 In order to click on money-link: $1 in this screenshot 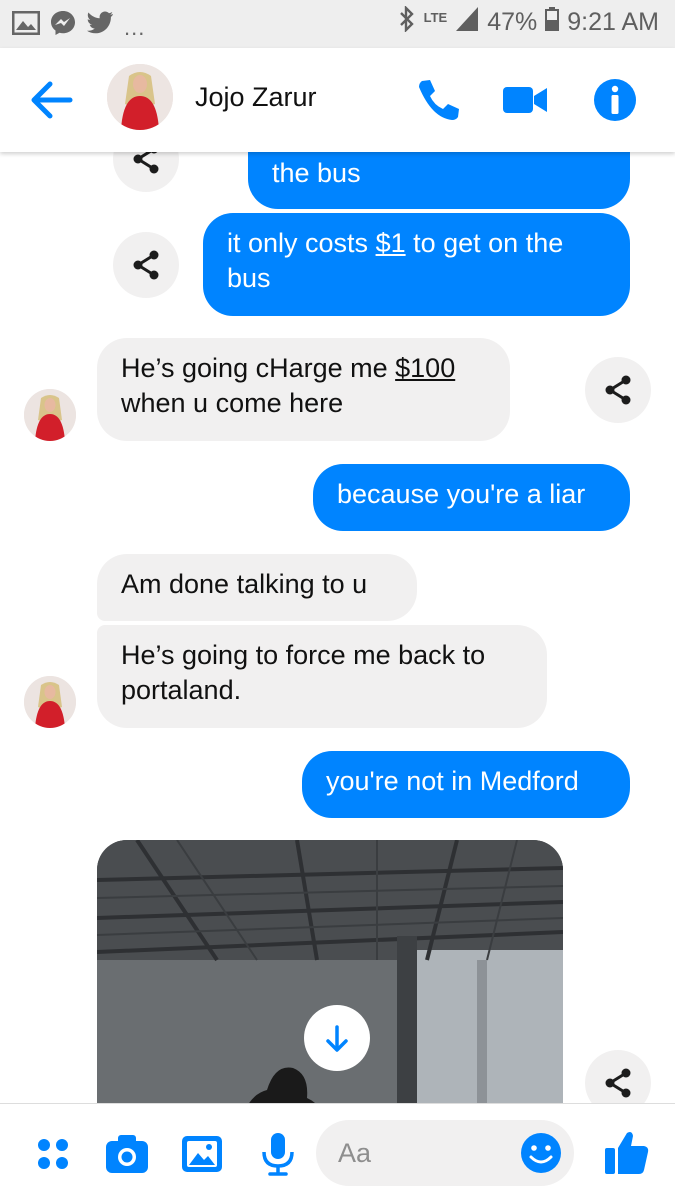, I will do `click(391, 243)`.